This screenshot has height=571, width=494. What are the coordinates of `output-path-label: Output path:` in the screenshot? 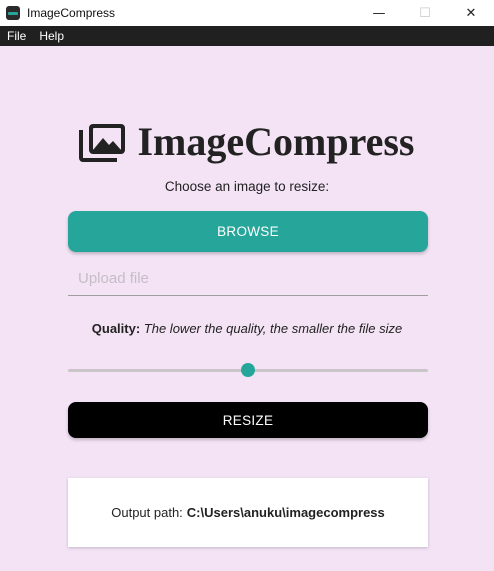 It's located at (147, 512).